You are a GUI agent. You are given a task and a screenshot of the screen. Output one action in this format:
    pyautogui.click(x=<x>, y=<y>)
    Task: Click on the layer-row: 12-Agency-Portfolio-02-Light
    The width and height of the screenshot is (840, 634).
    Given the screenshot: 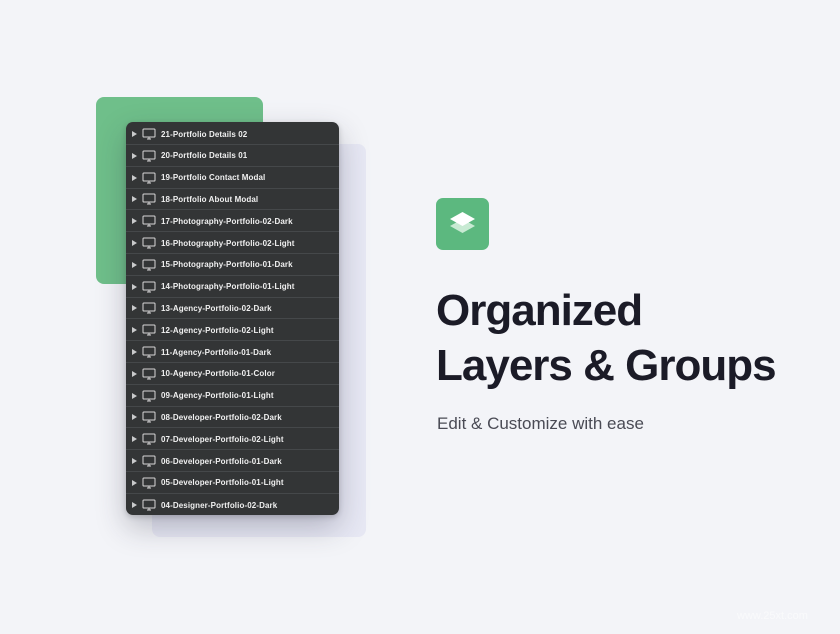 What is the action you would take?
    pyautogui.click(x=232, y=331)
    